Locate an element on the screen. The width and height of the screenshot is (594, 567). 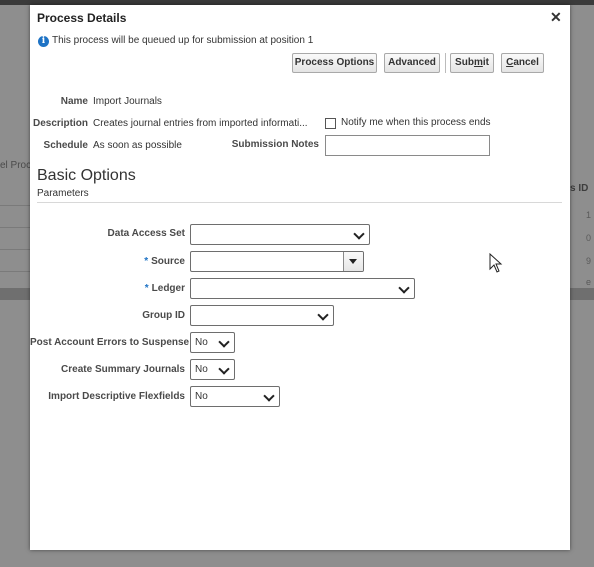
name-label: Name is located at coordinates (74, 101).